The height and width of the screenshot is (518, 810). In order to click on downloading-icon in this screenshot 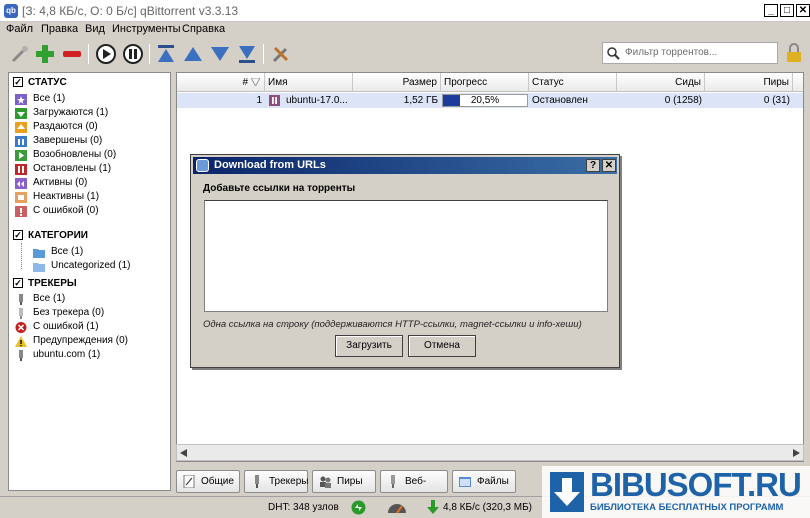, I will do `click(21, 113)`.